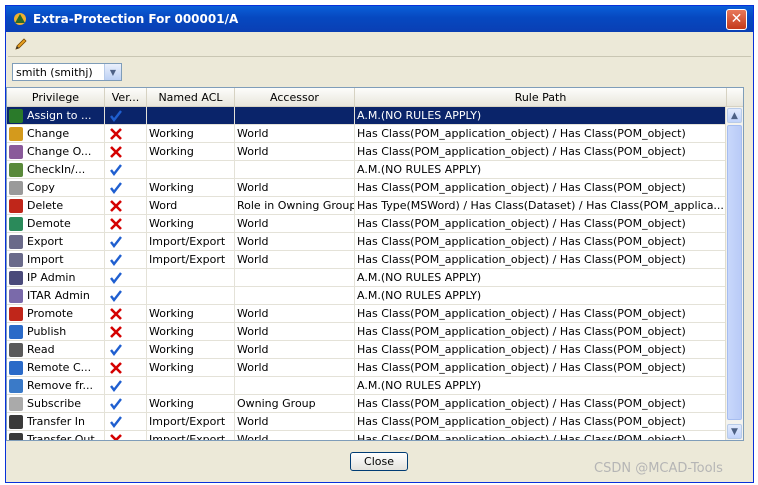  What do you see at coordinates (16, 205) in the screenshot?
I see `delete-icon` at bounding box center [16, 205].